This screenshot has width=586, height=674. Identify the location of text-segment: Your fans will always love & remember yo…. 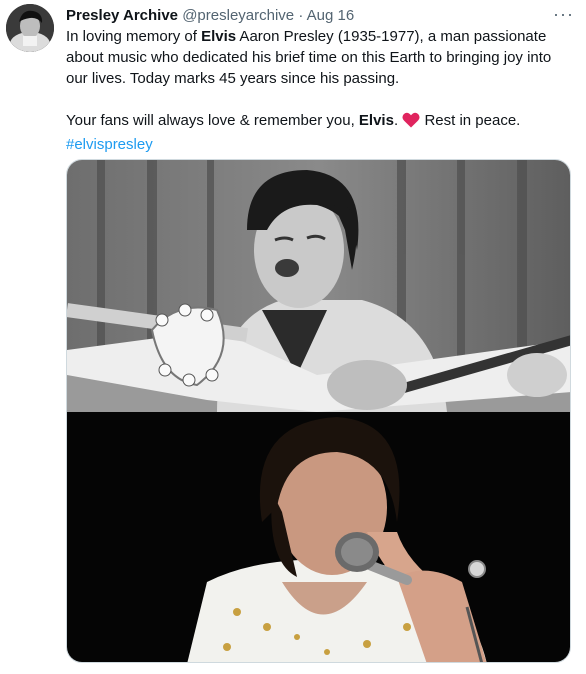
(212, 120).